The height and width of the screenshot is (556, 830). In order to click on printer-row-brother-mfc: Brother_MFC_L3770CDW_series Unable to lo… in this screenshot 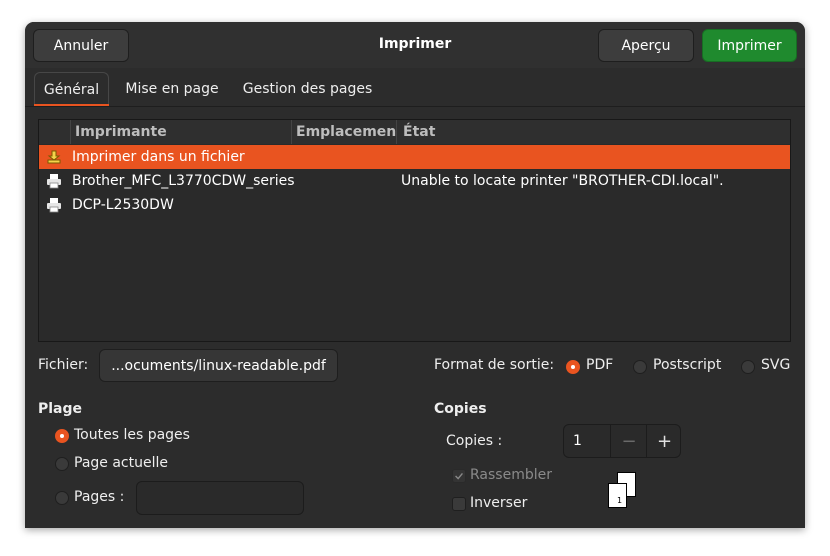, I will do `click(414, 181)`.